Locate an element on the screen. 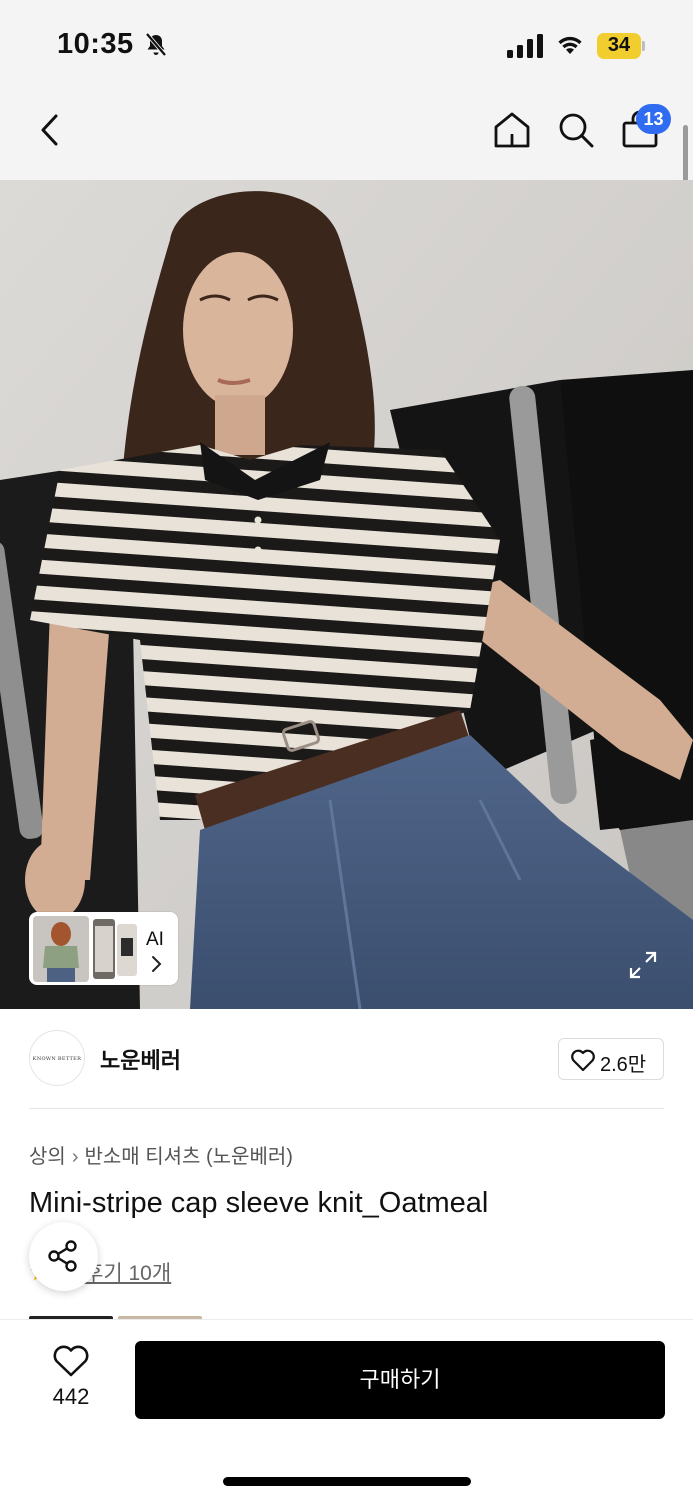 The width and height of the screenshot is (693, 1500). breadcrumb-category: 상의 is located at coordinates (47, 1154).